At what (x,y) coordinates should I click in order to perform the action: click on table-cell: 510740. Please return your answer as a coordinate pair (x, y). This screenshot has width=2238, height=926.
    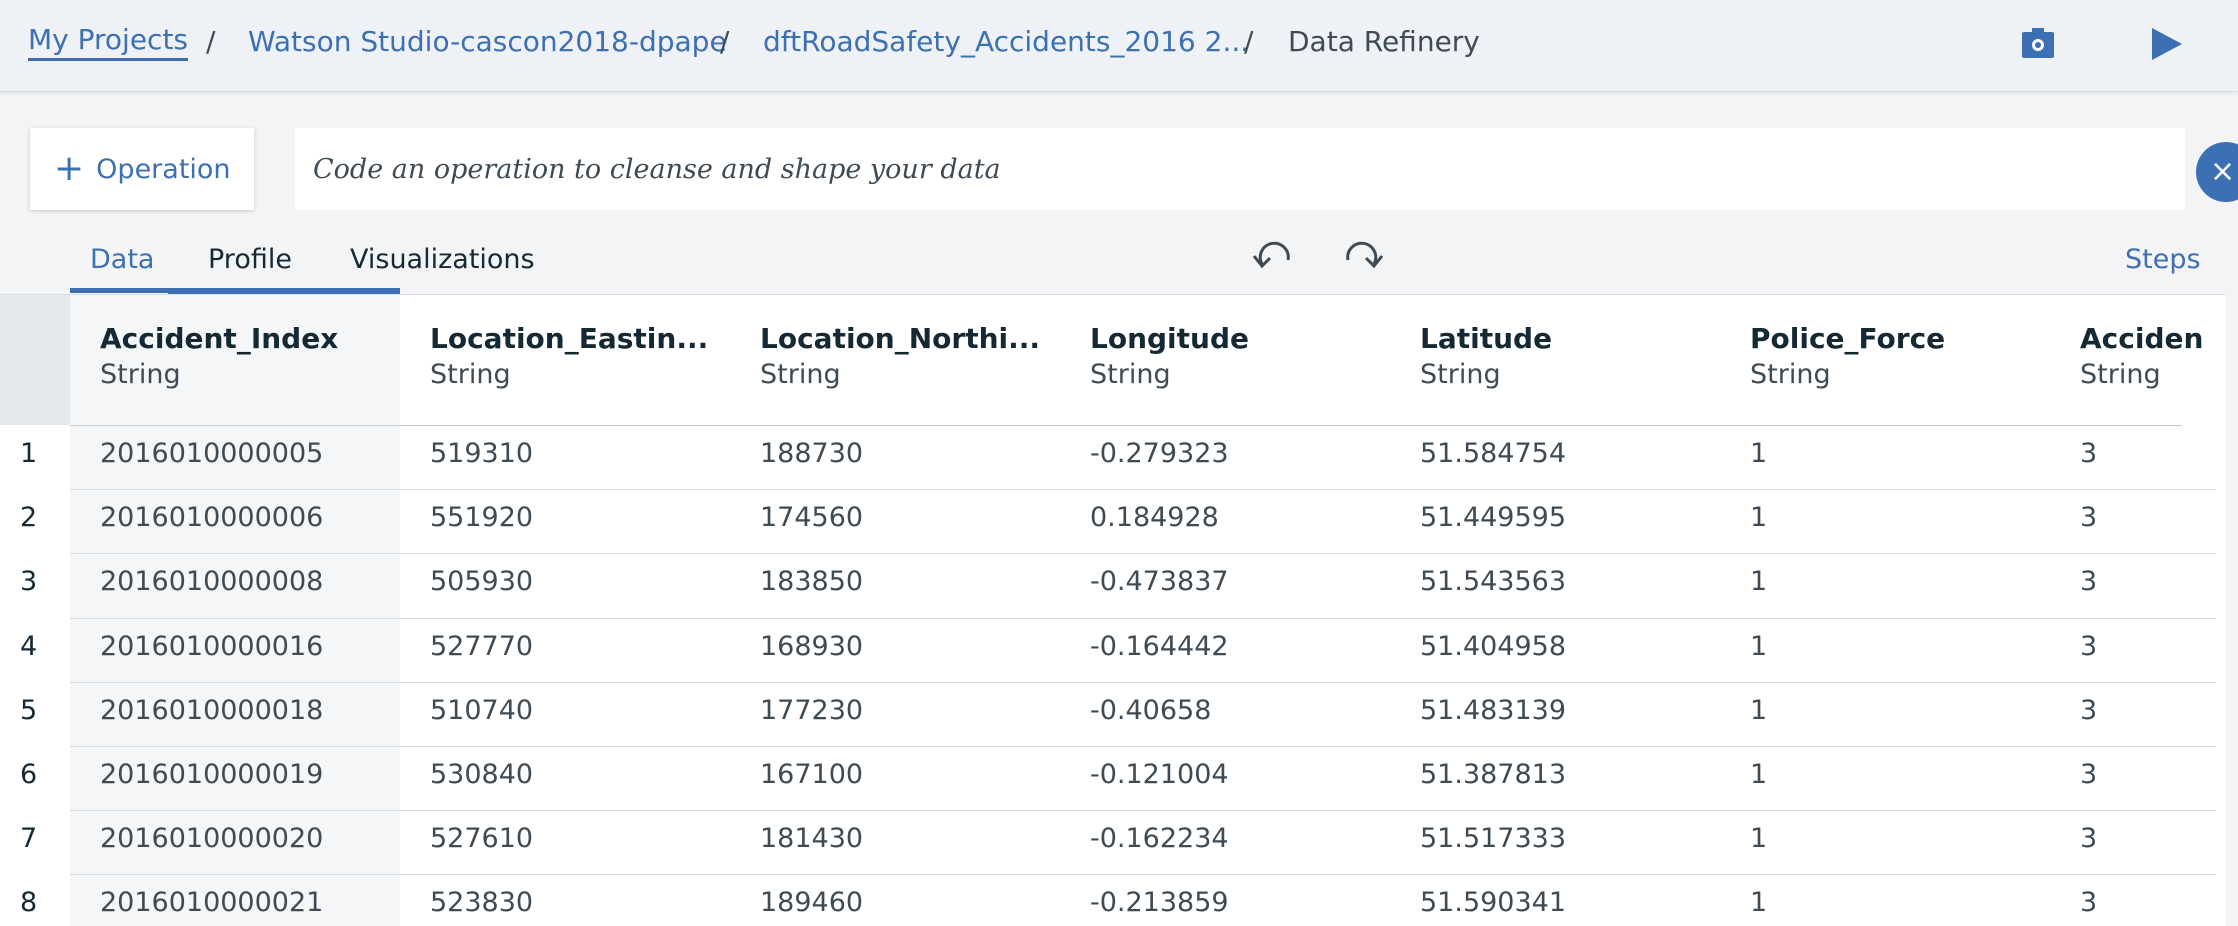
    Looking at the image, I should click on (481, 711).